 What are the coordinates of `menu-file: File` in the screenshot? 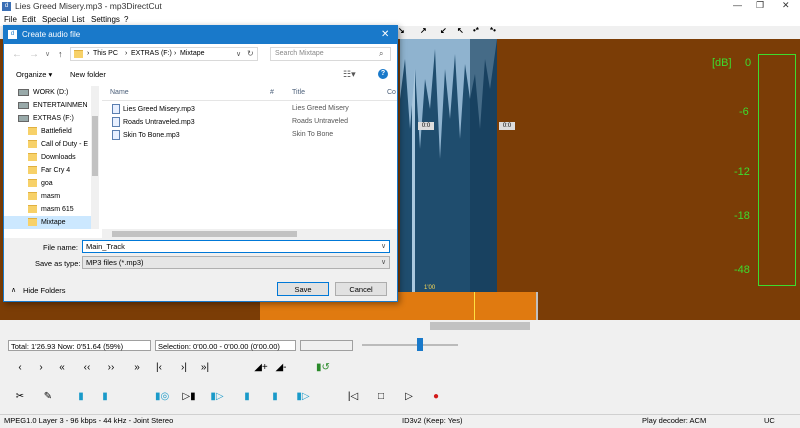 It's located at (10, 19).